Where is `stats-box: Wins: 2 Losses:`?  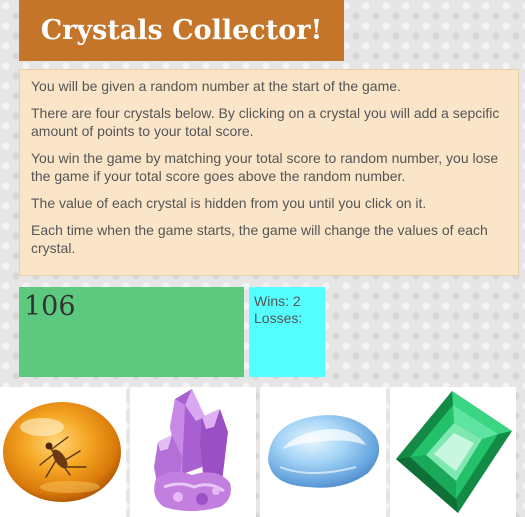 stats-box: Wins: 2 Losses: is located at coordinates (287, 332).